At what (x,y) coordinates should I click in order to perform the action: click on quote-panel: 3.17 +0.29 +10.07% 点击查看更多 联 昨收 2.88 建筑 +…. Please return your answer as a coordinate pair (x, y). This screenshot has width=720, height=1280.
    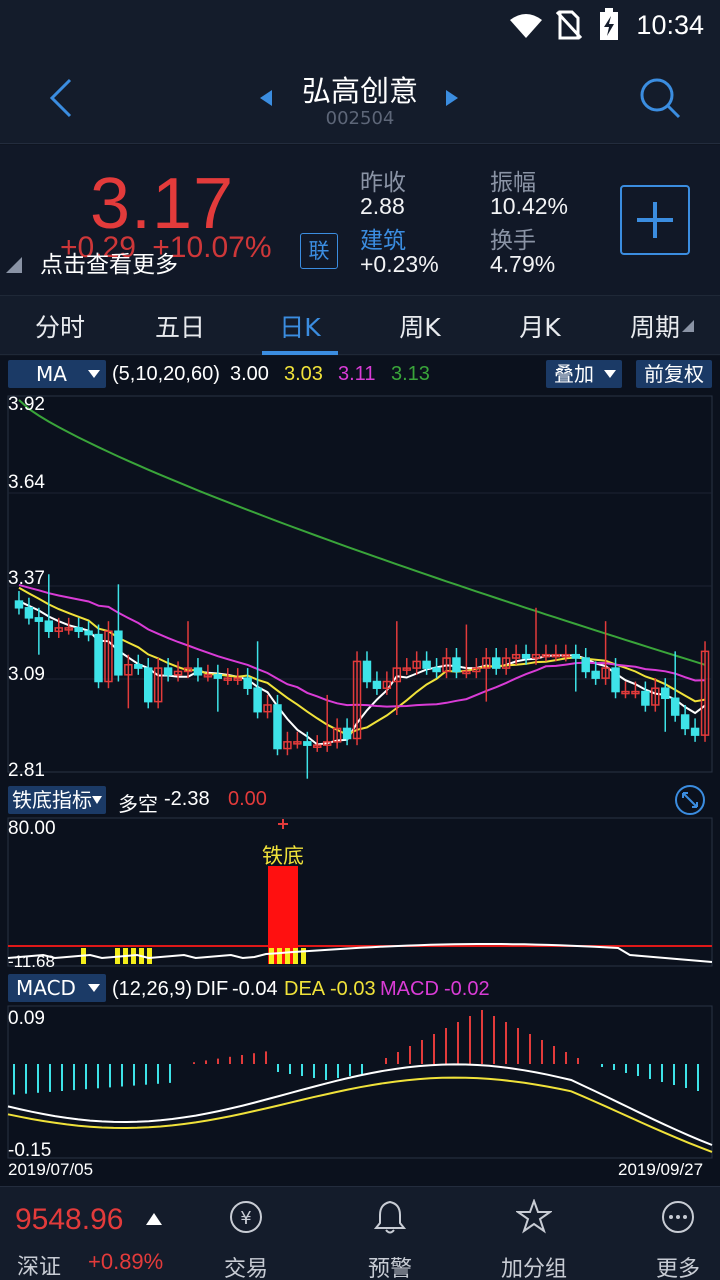
    Looking at the image, I should click on (360, 220).